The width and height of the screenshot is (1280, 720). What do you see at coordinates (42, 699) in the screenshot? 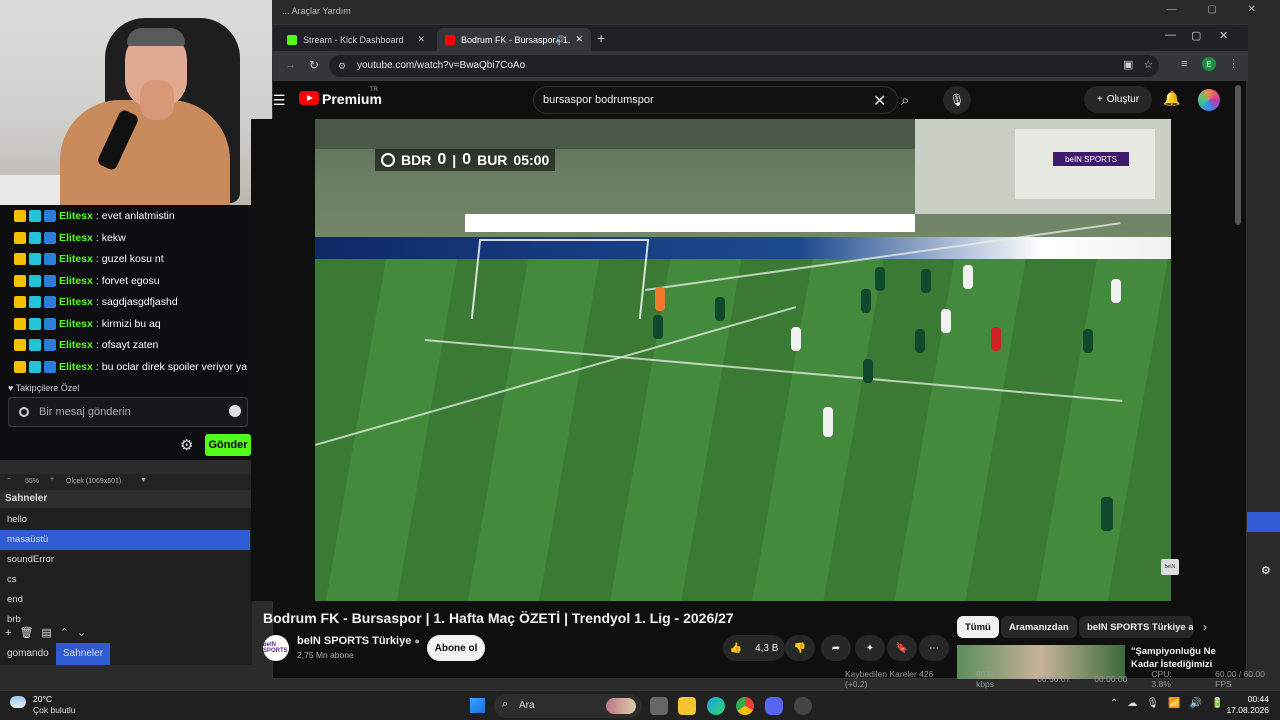
I see `weather-temperature: 20°C` at bounding box center [42, 699].